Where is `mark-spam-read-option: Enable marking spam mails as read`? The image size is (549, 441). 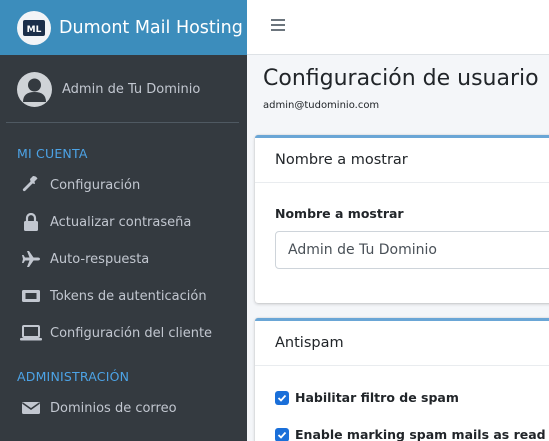
mark-spam-read-option: Enable marking spam mails as read is located at coordinates (410, 434).